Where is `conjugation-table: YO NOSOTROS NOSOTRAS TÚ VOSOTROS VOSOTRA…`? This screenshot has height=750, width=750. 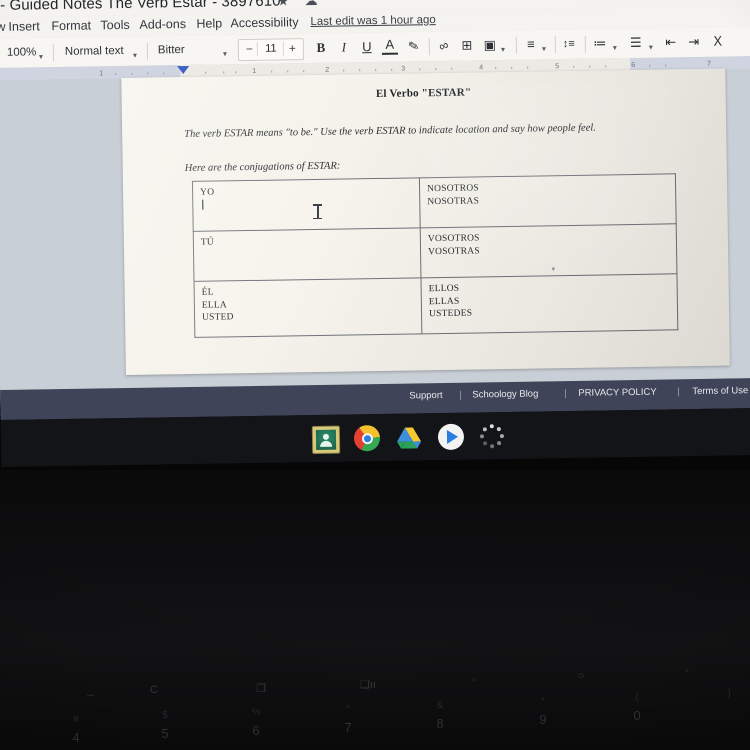 conjugation-table: YO NOSOTROS NOSOTRAS TÚ VOSOTROS VOSOTRA… is located at coordinates (435, 255).